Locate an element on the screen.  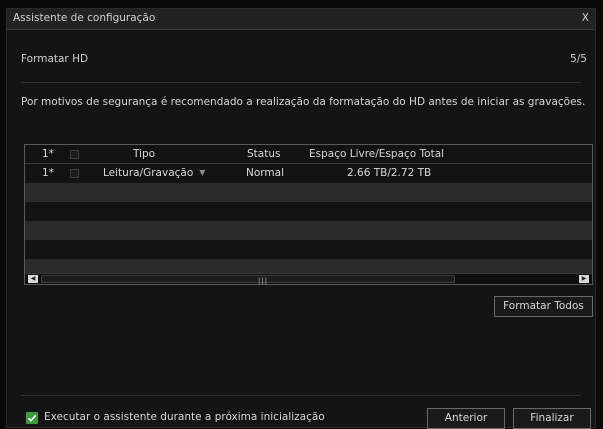
run-wizard-checkbox is located at coordinates (32, 418).